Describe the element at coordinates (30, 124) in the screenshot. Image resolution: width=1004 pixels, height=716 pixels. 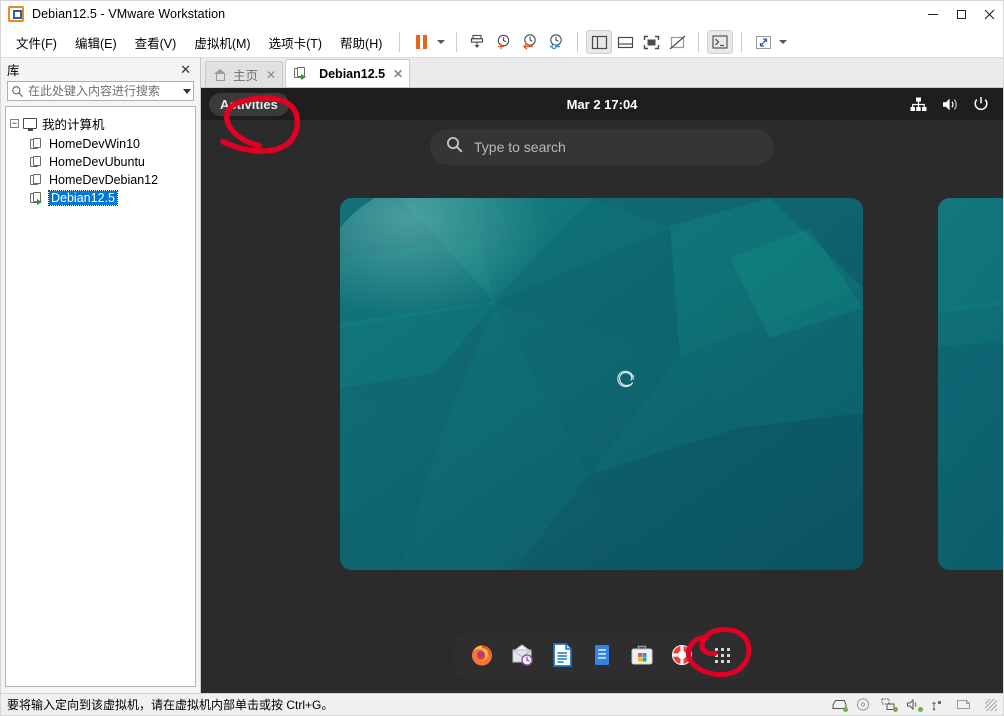
I see `computer-icon` at that location.